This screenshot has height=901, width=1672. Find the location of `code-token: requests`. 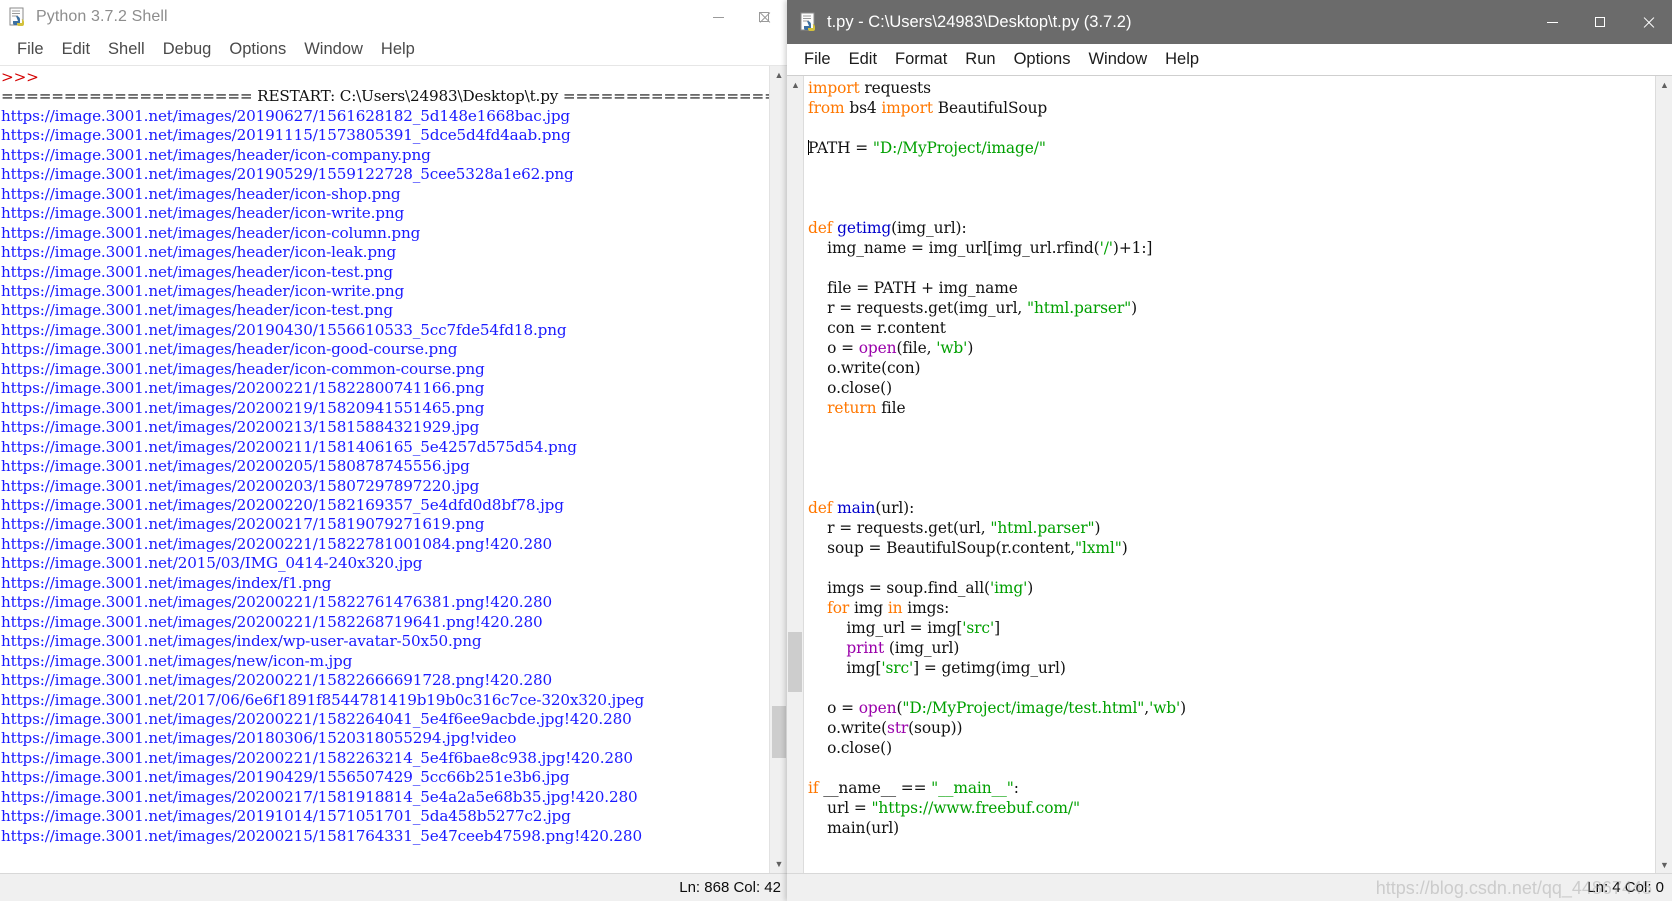

code-token: requests is located at coordinates (897, 88).